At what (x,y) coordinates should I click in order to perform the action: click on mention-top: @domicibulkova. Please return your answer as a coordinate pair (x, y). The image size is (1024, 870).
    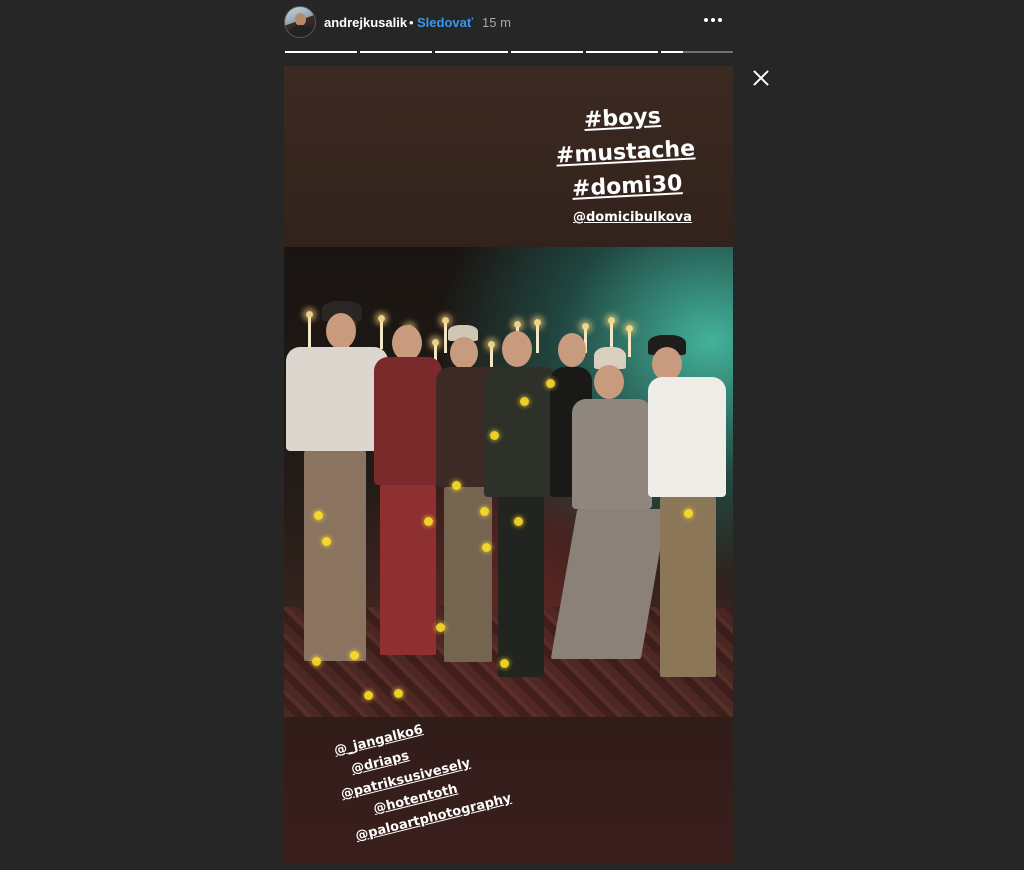
    Looking at the image, I should click on (632, 217).